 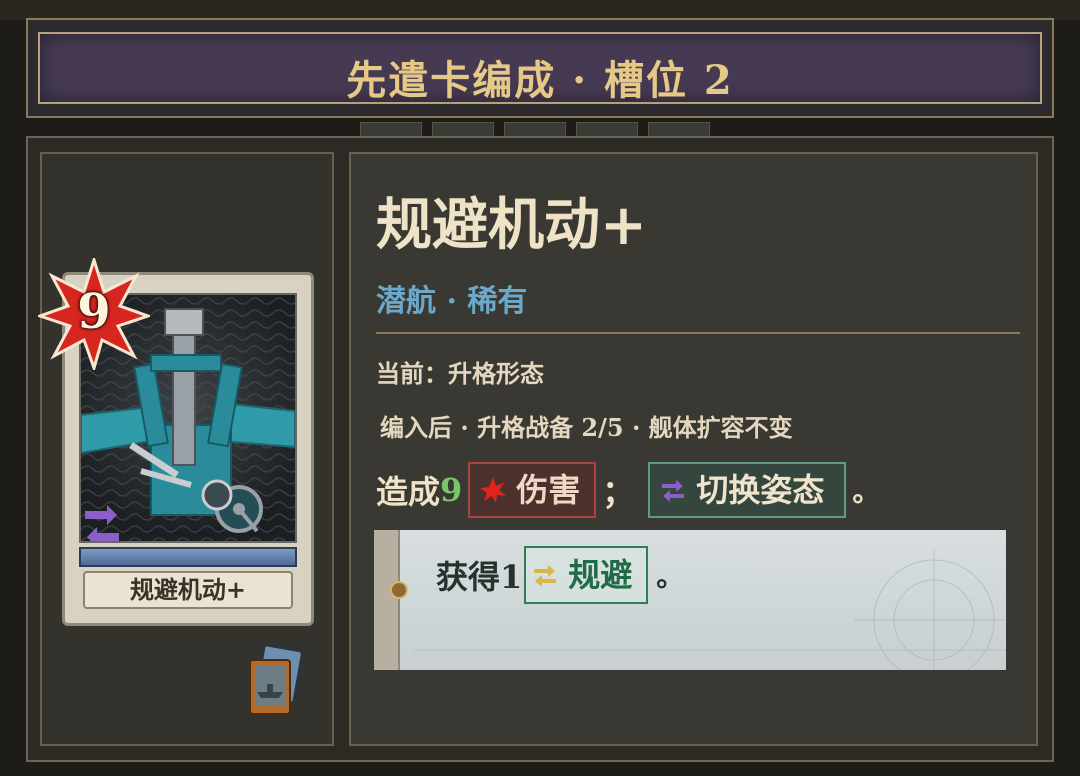 I want to click on evade-keyword: 规避, so click(x=586, y=575).